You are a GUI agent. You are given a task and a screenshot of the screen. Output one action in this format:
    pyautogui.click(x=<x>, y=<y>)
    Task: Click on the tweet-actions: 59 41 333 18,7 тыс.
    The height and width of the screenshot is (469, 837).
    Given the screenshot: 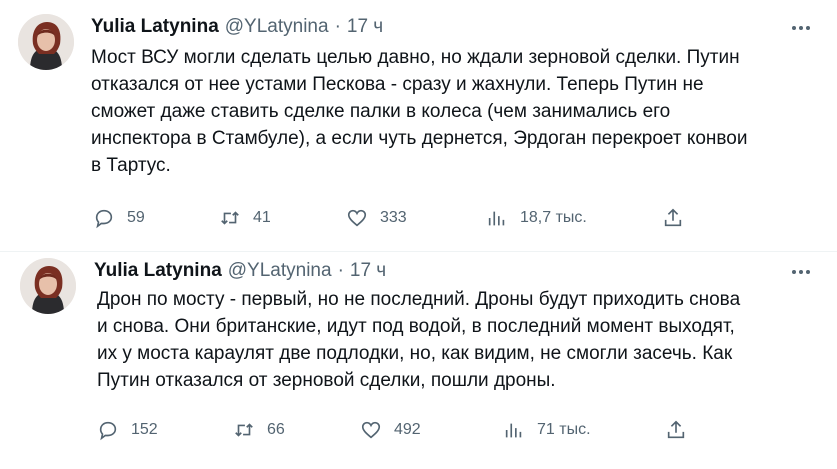 What is the action you would take?
    pyautogui.click(x=418, y=218)
    